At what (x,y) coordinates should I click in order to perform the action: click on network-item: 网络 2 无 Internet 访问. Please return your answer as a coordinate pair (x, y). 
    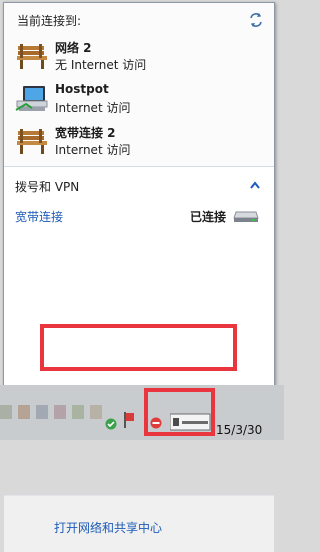
    Looking at the image, I should click on (135, 58).